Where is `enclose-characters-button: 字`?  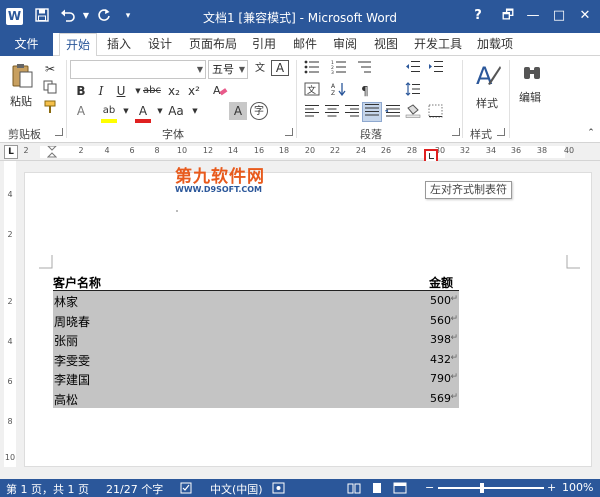
enclose-characters-button: 字 is located at coordinates (259, 111).